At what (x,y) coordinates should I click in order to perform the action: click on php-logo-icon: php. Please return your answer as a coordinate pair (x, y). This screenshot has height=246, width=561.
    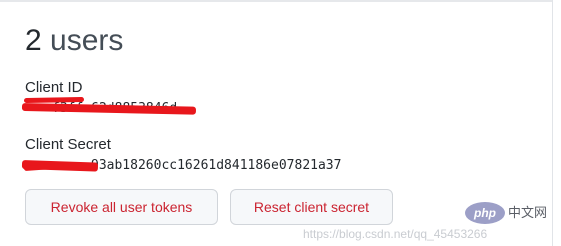
    Looking at the image, I should click on (485, 213).